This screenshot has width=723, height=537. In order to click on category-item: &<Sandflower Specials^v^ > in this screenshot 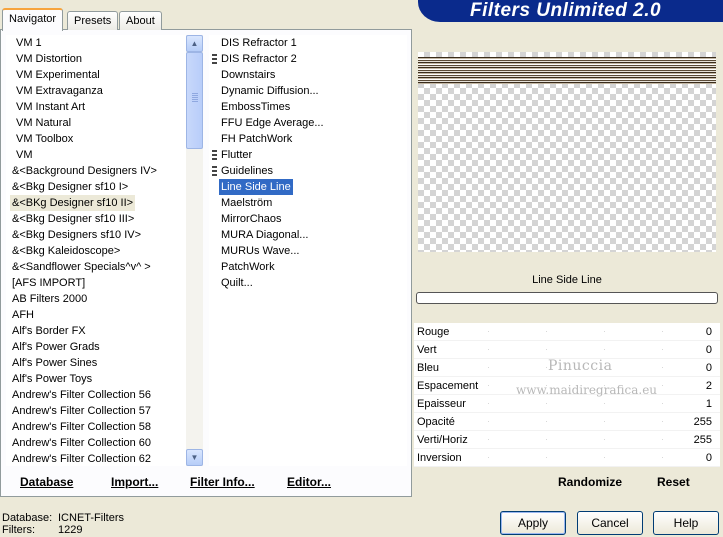, I will do `click(81, 267)`.